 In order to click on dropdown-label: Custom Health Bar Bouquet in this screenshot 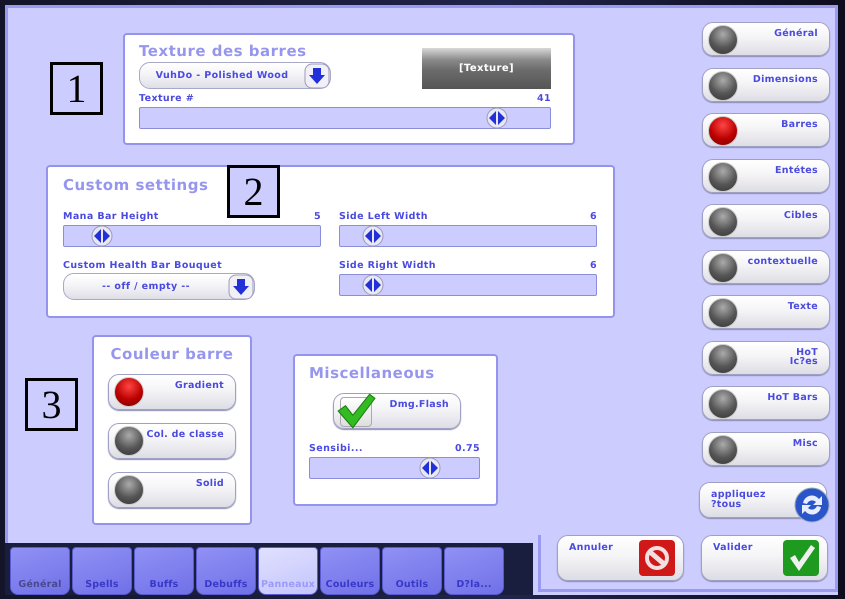, I will do `click(143, 265)`.